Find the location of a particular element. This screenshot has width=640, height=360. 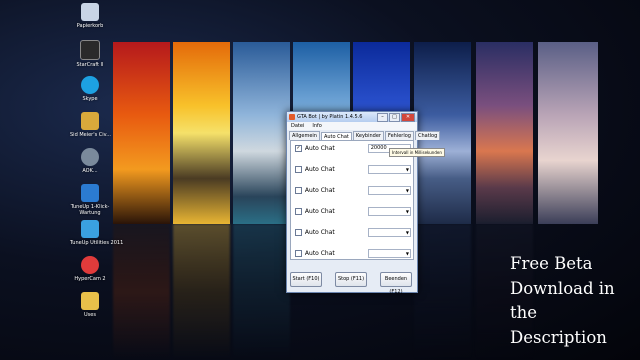

tuneup-utilities-icon is located at coordinates (90, 229).